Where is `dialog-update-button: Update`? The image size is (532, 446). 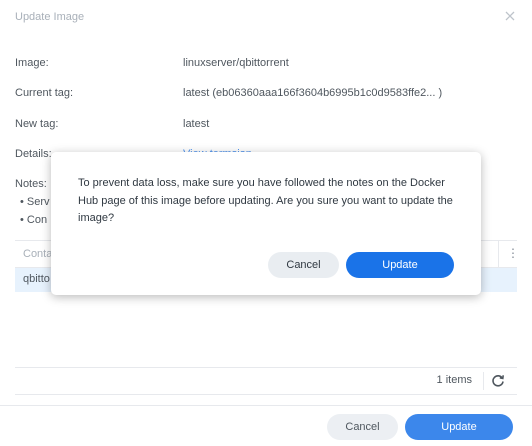
dialog-update-button: Update is located at coordinates (400, 265).